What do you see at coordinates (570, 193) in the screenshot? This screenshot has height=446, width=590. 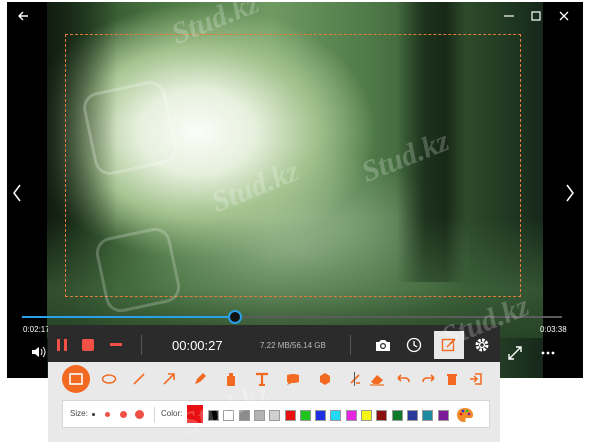 I see `next-arrow-icon` at bounding box center [570, 193].